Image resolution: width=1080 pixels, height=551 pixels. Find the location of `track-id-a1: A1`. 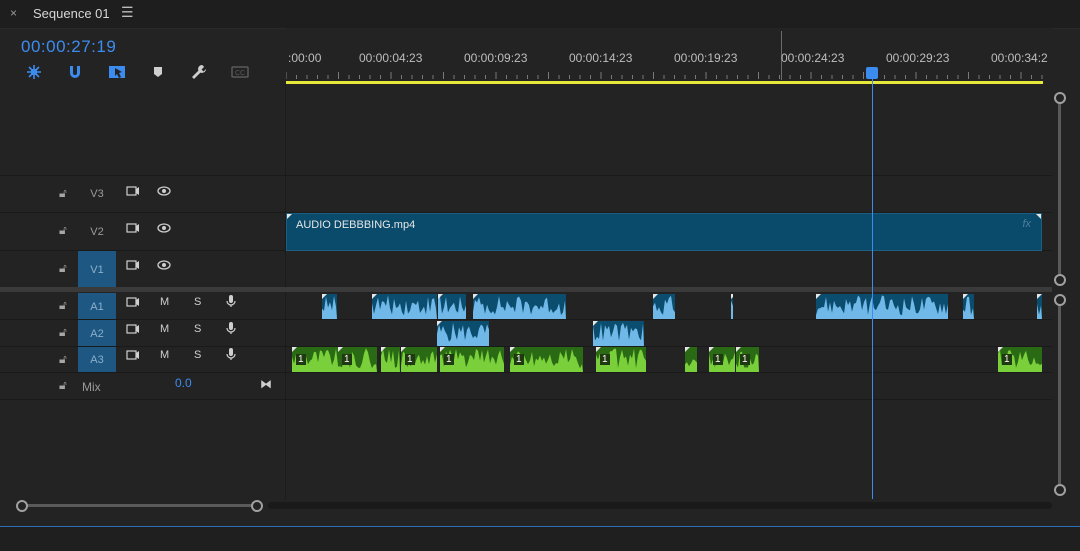

track-id-a1: A1 is located at coordinates (97, 306).